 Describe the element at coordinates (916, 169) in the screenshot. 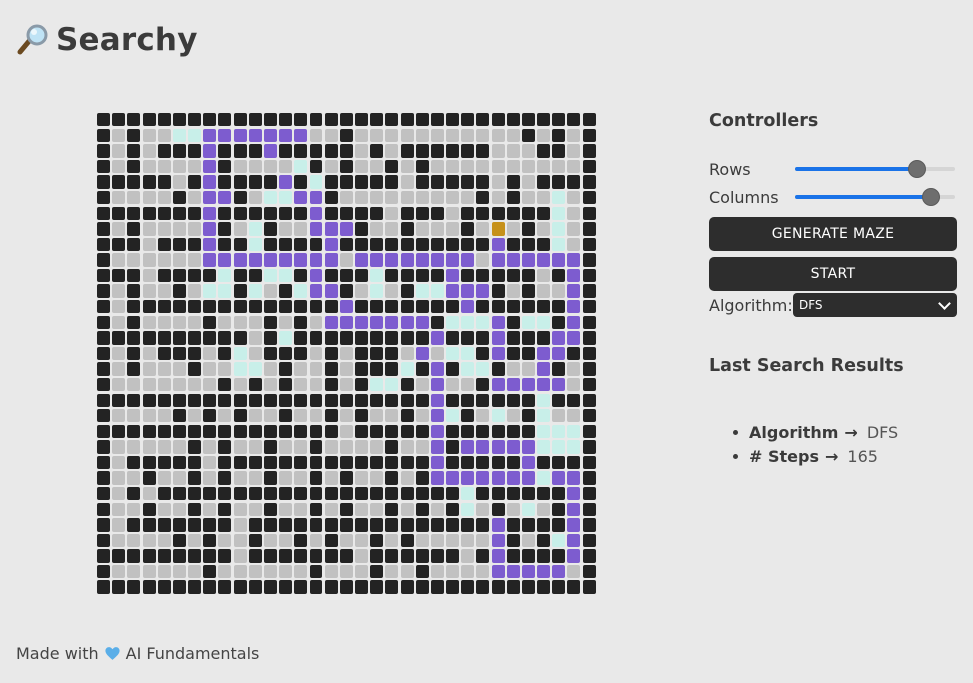

I see `rows-slider-thumb` at that location.